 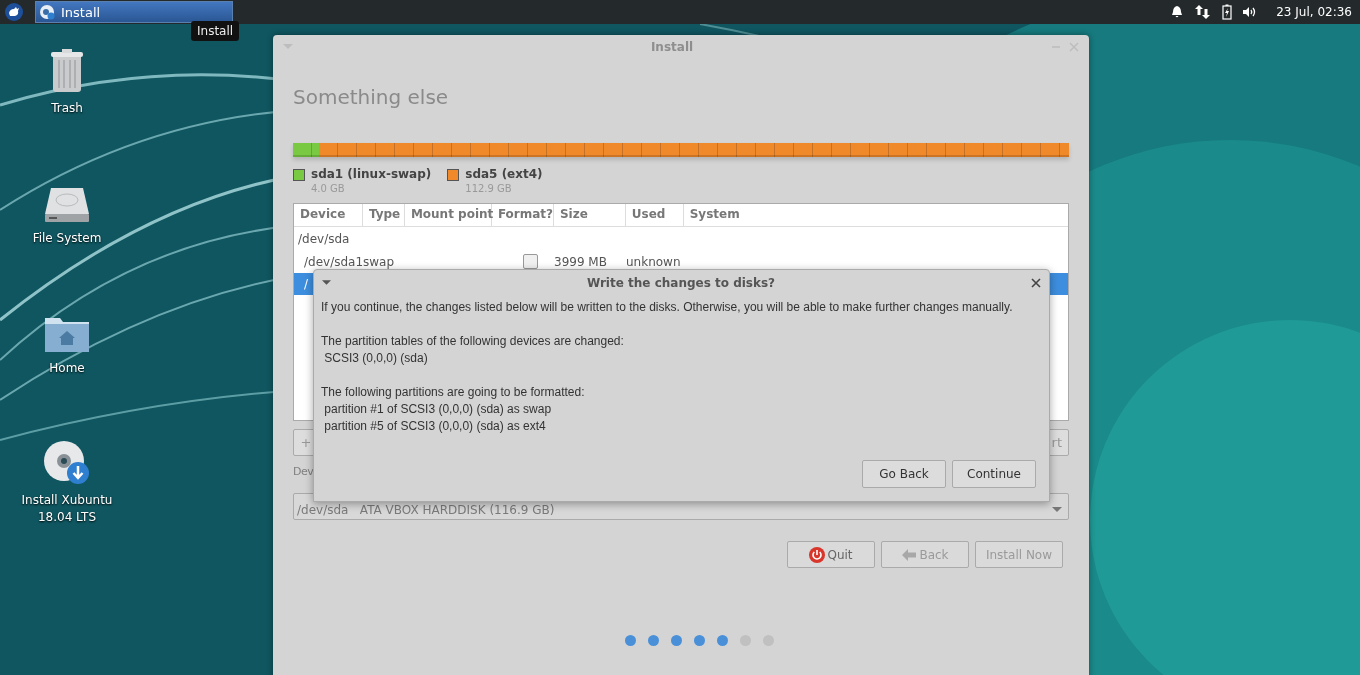 What do you see at coordinates (489, 189) in the screenshot?
I see `partition-size: 112.9 GB` at bounding box center [489, 189].